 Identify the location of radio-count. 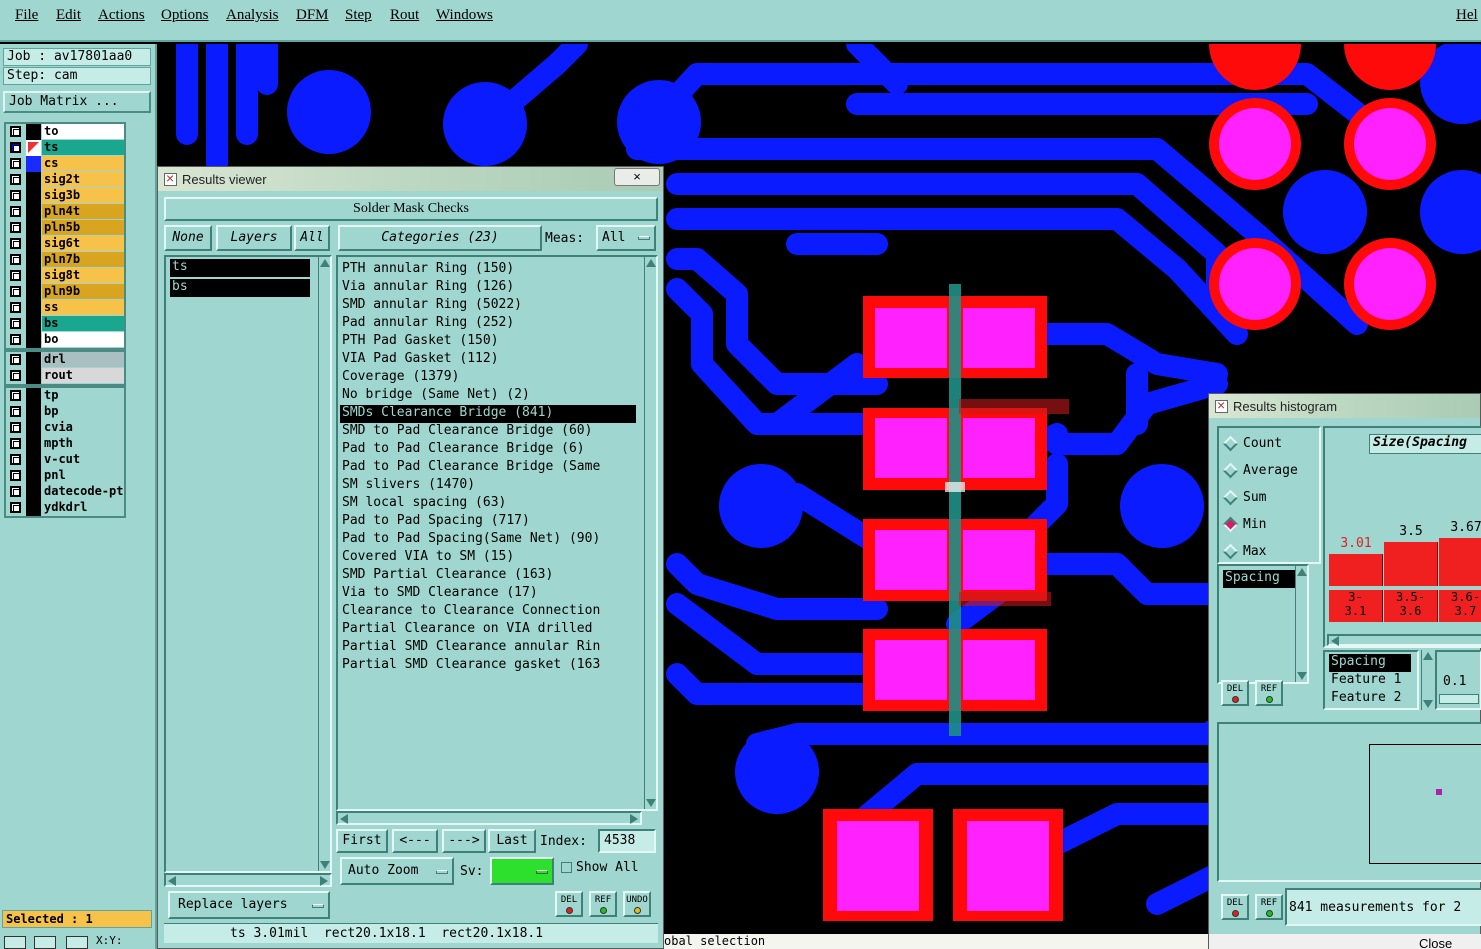
(1230, 443).